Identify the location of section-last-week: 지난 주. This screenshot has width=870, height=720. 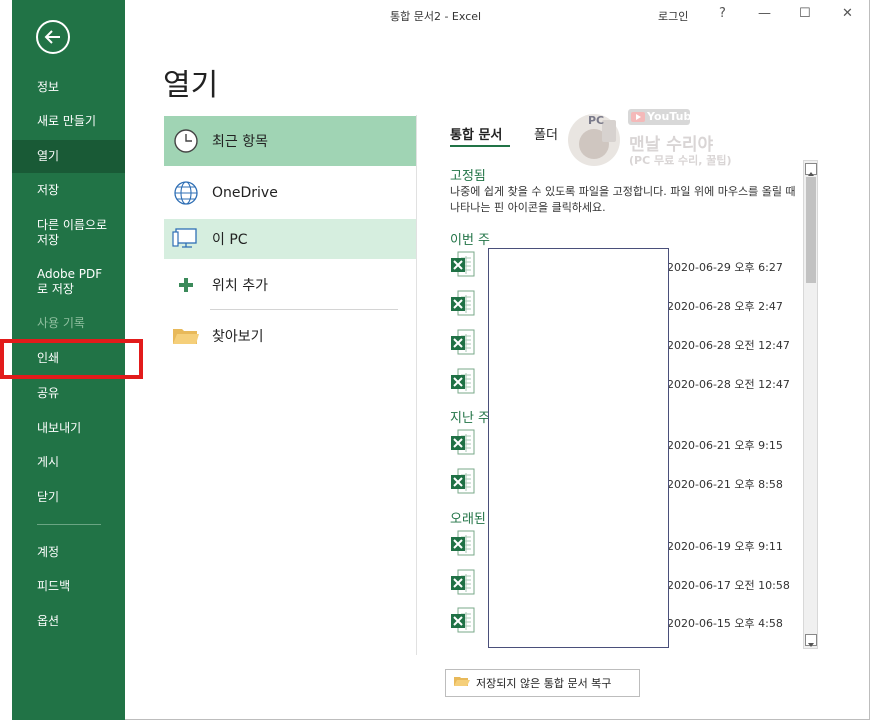
(470, 418).